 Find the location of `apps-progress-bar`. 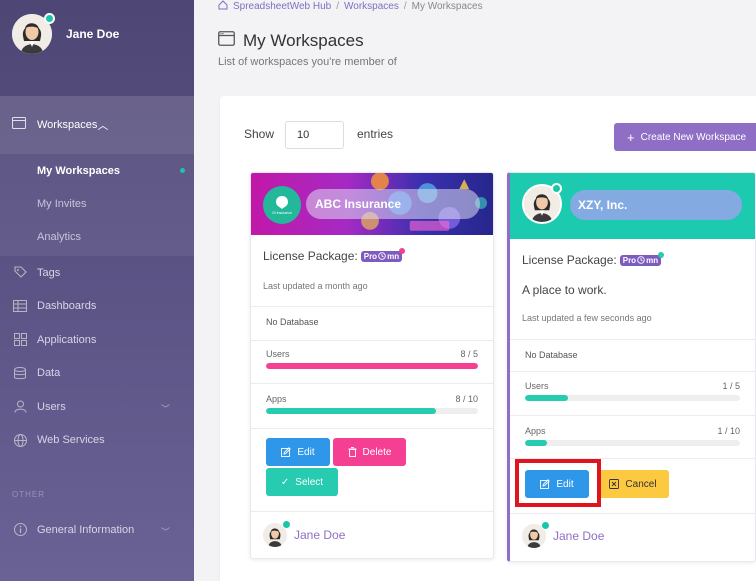

apps-progress-bar is located at coordinates (372, 411).